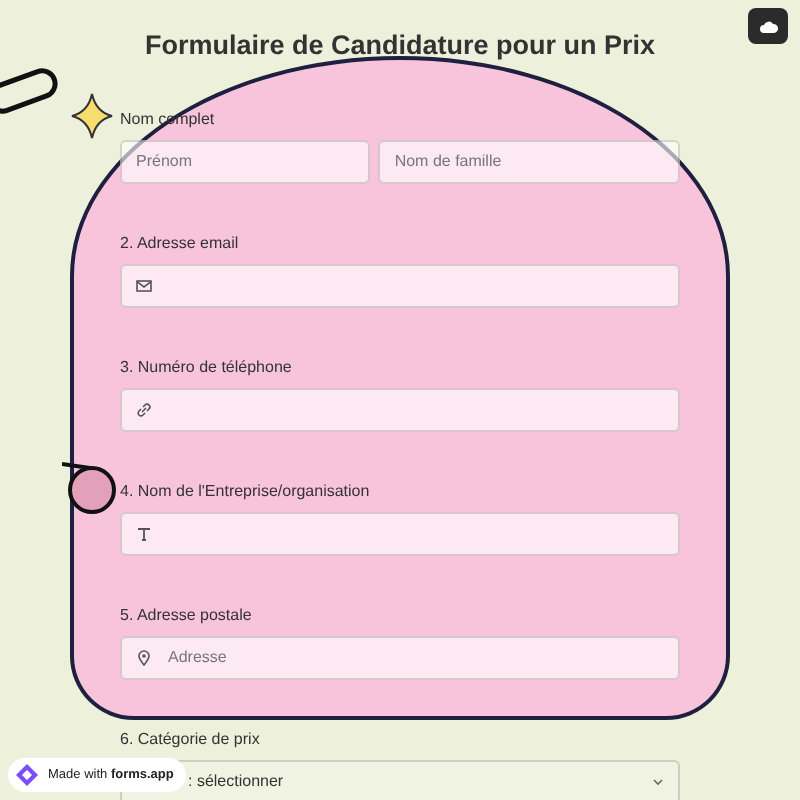 This screenshot has height=800, width=800. Describe the element at coordinates (186, 616) in the screenshot. I see `field-label: 5. Adresse postale` at that location.